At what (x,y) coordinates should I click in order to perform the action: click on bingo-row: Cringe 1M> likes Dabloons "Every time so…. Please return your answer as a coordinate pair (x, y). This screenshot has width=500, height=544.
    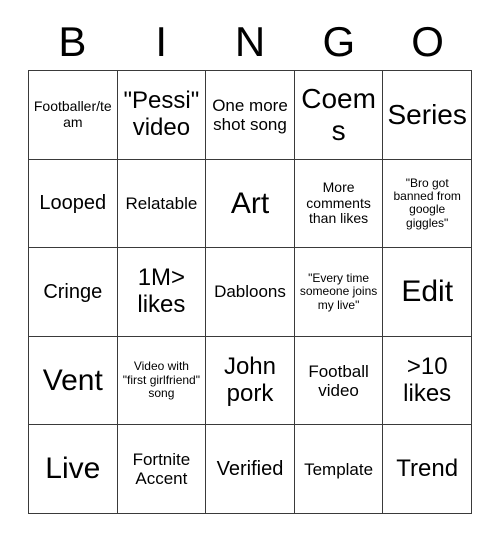
    Looking at the image, I should click on (250, 292).